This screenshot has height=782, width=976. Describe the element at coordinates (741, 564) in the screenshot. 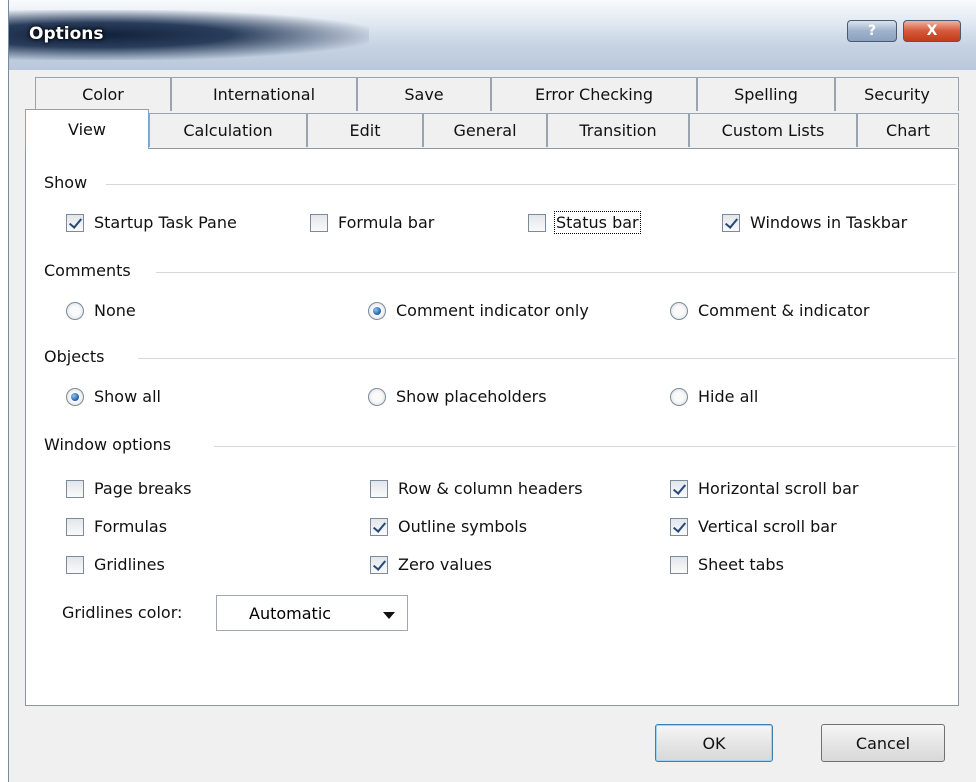

I see `checkbox-label: Sheet tabs` at that location.